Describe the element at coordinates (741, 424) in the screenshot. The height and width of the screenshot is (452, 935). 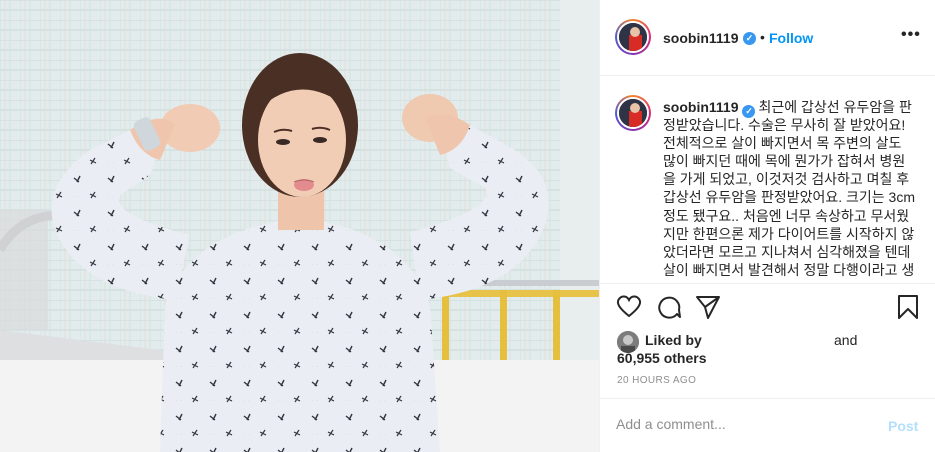
I see `comment-input` at that location.